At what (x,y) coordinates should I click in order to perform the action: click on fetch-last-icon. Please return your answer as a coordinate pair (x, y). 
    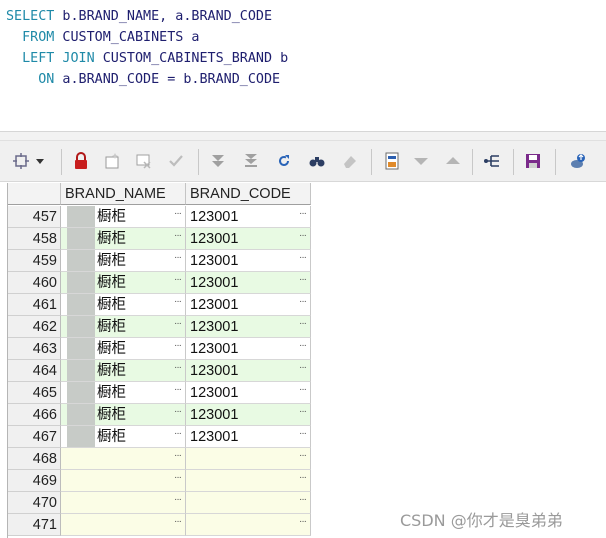
    Looking at the image, I should click on (251, 161).